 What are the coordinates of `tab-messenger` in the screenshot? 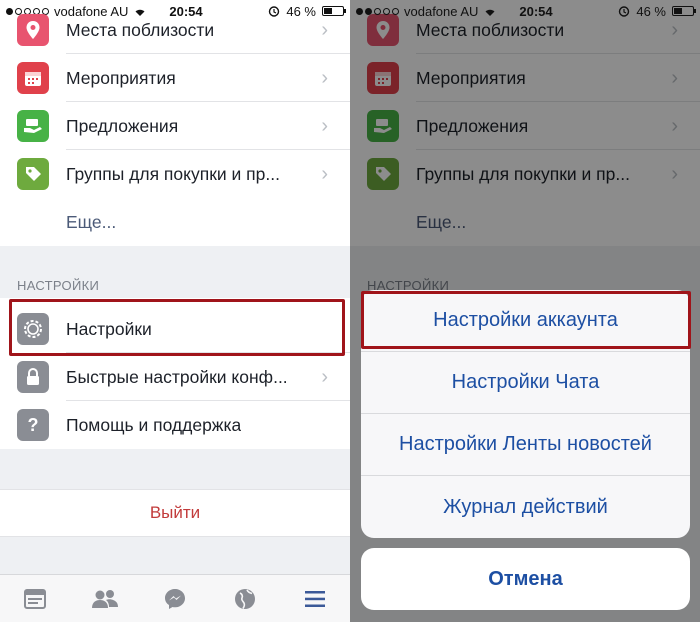 It's located at (175, 599).